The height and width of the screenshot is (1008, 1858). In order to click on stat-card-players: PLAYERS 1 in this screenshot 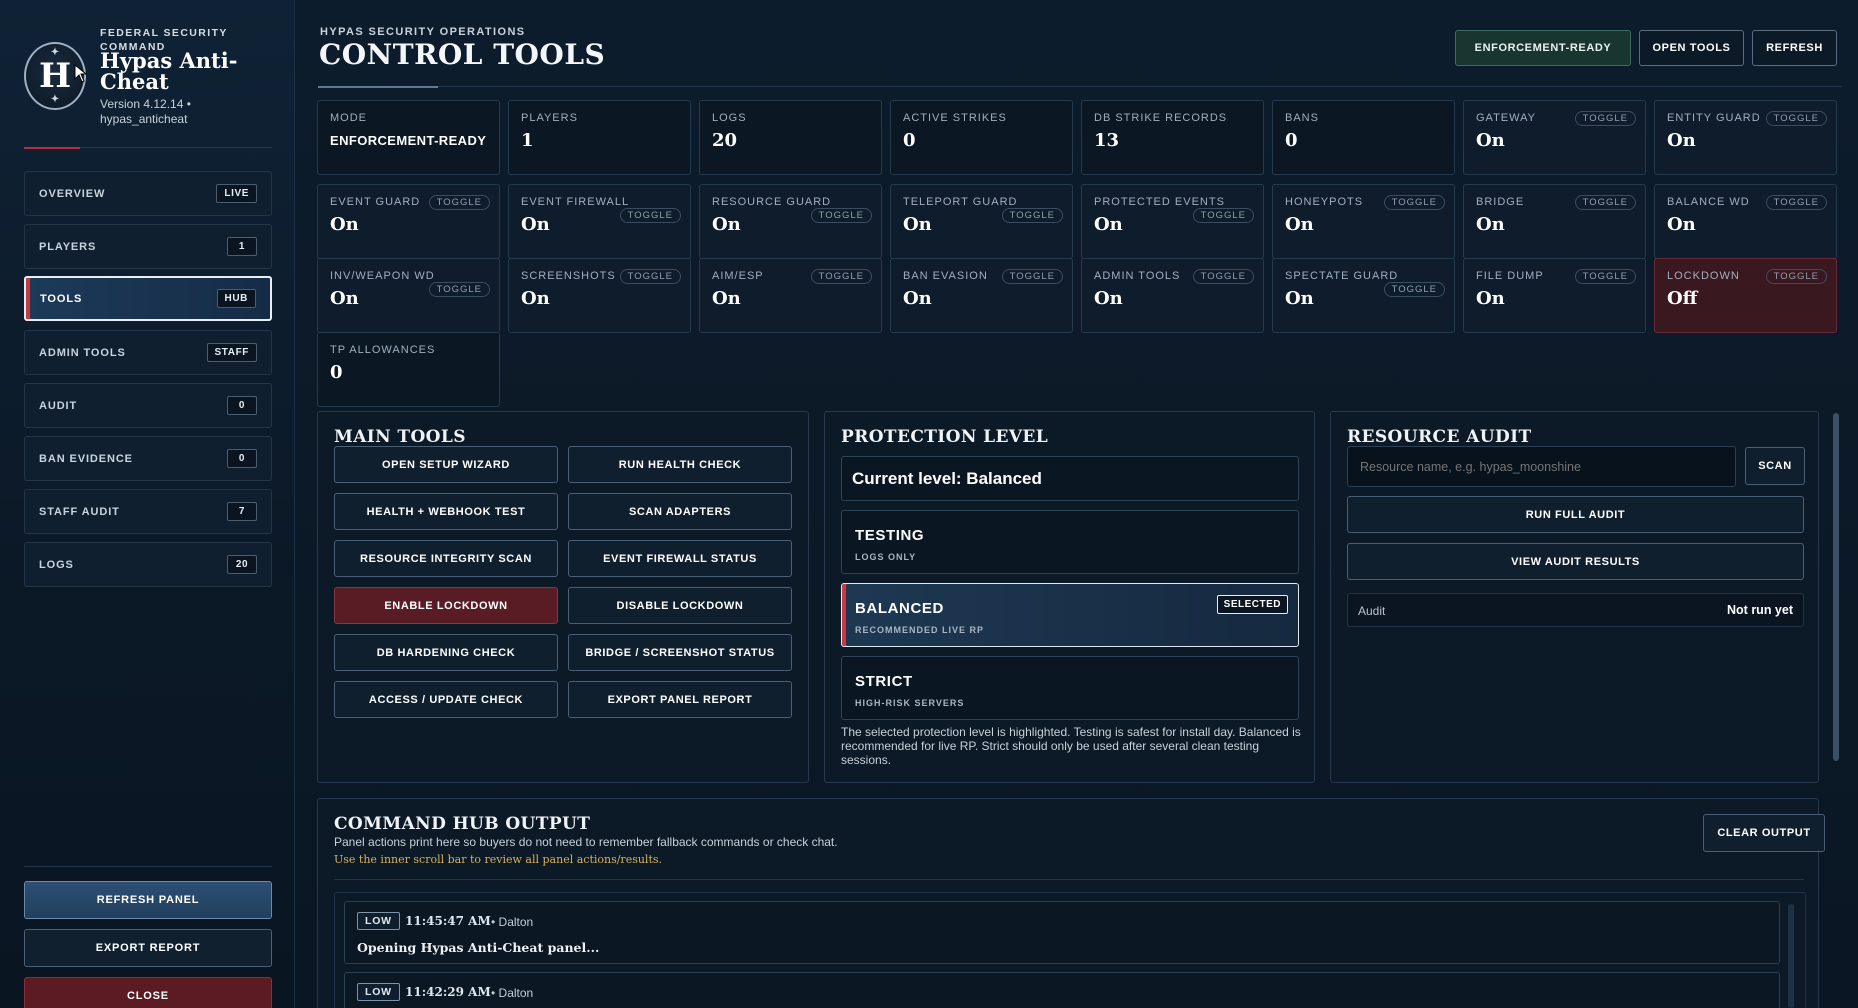, I will do `click(599, 137)`.